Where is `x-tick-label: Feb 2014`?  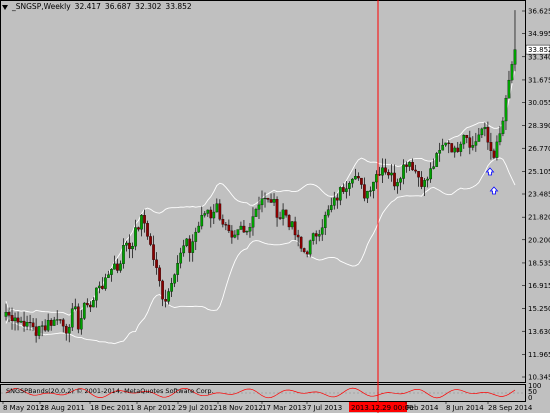
x-tick-label: Feb 2014 is located at coordinates (422, 408).